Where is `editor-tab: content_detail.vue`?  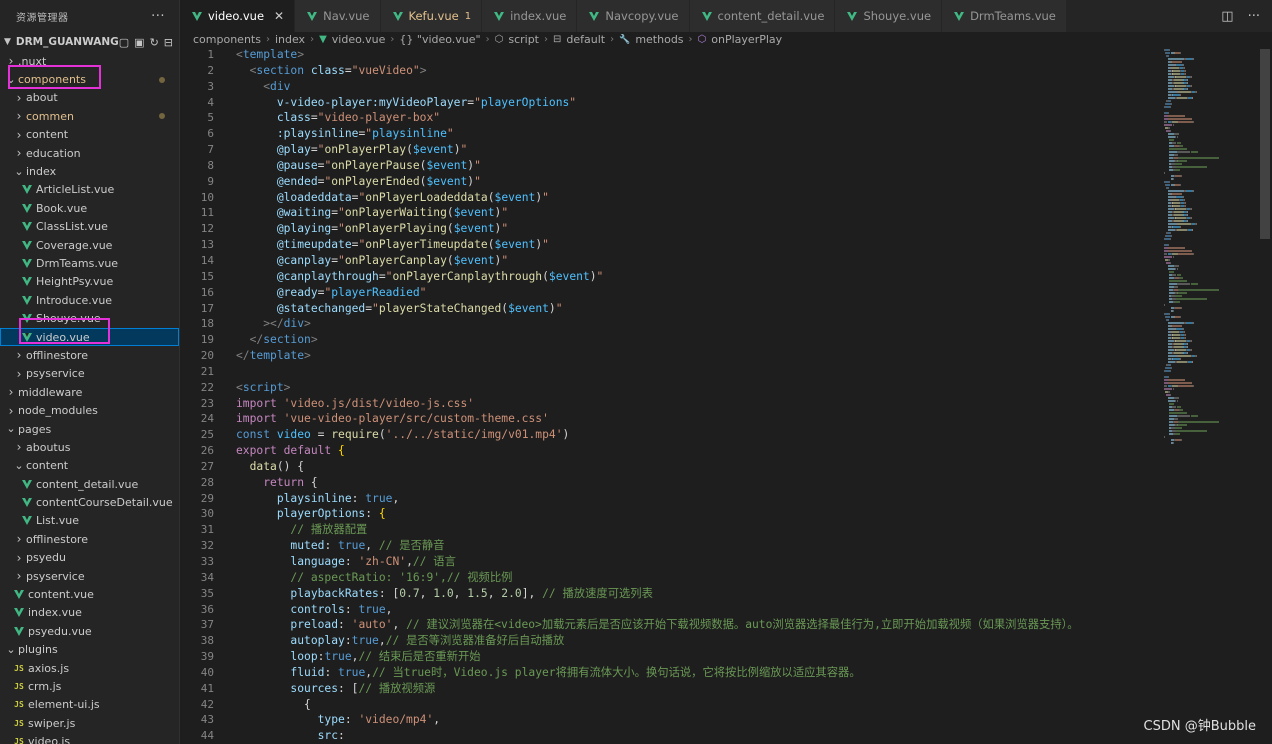 editor-tab: content_detail.vue is located at coordinates (762, 16).